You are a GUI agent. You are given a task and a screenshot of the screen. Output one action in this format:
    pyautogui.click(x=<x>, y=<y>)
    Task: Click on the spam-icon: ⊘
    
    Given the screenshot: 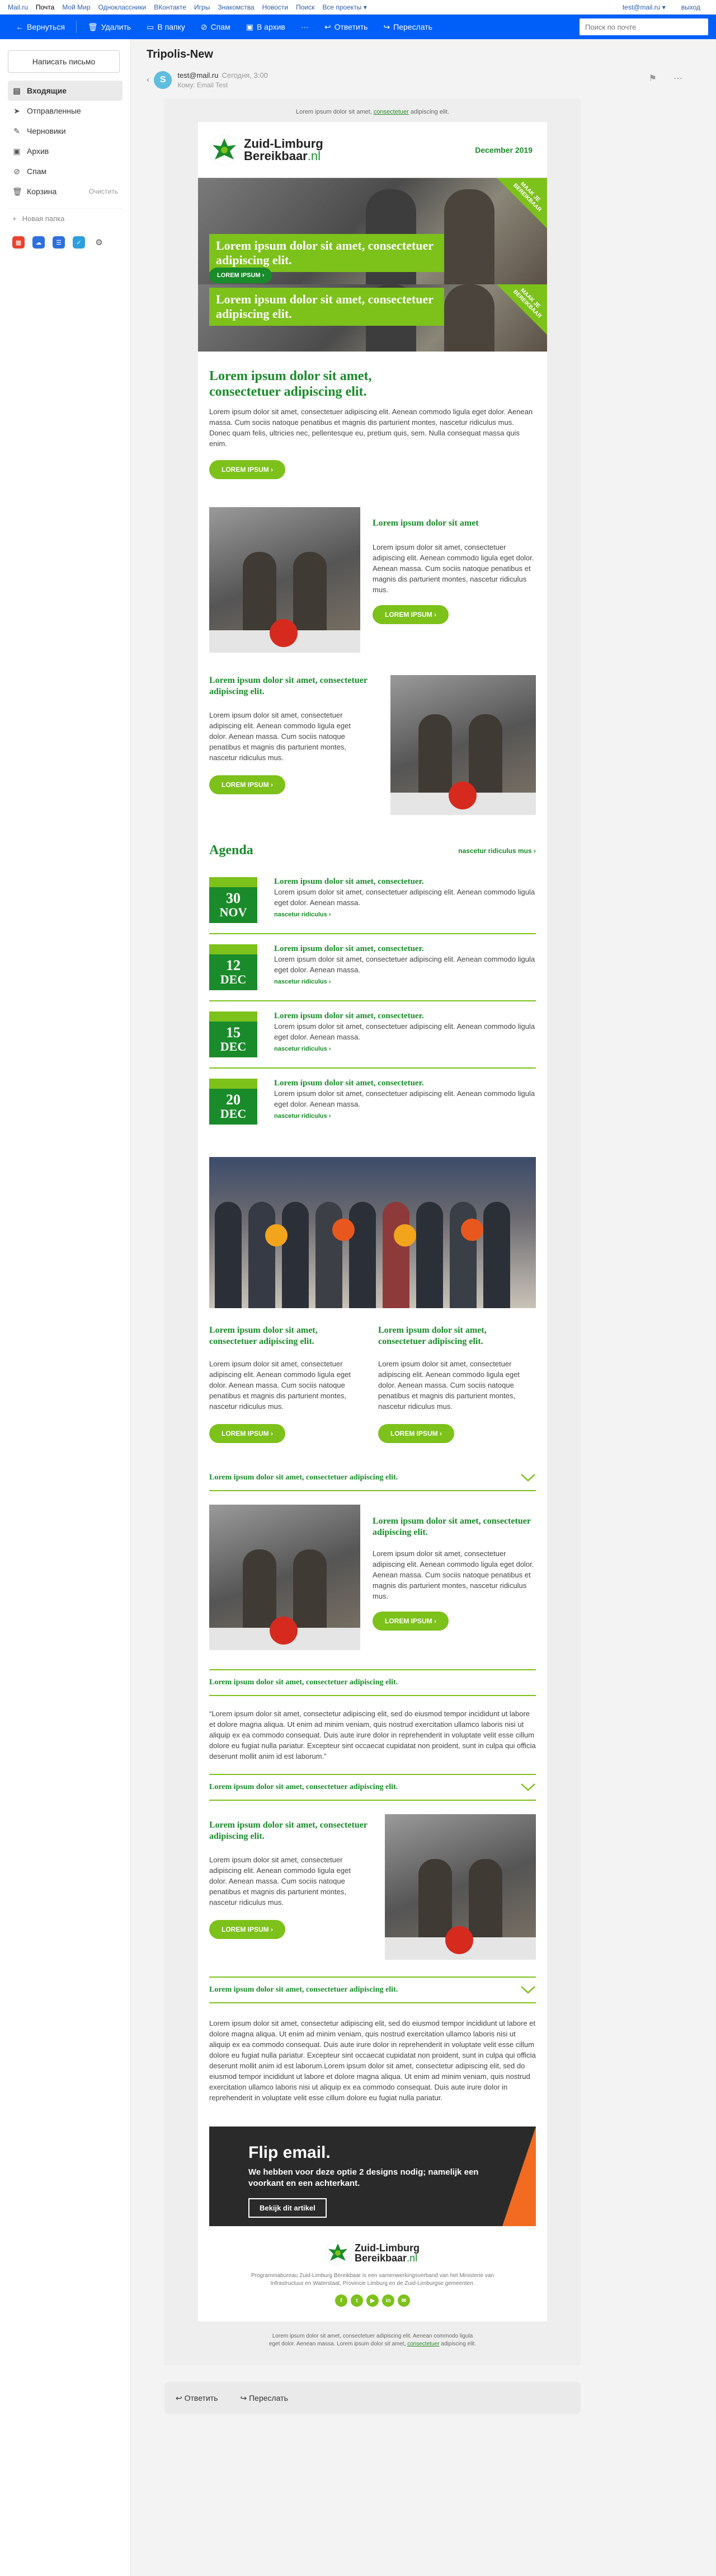 What is the action you would take?
    pyautogui.click(x=16, y=171)
    